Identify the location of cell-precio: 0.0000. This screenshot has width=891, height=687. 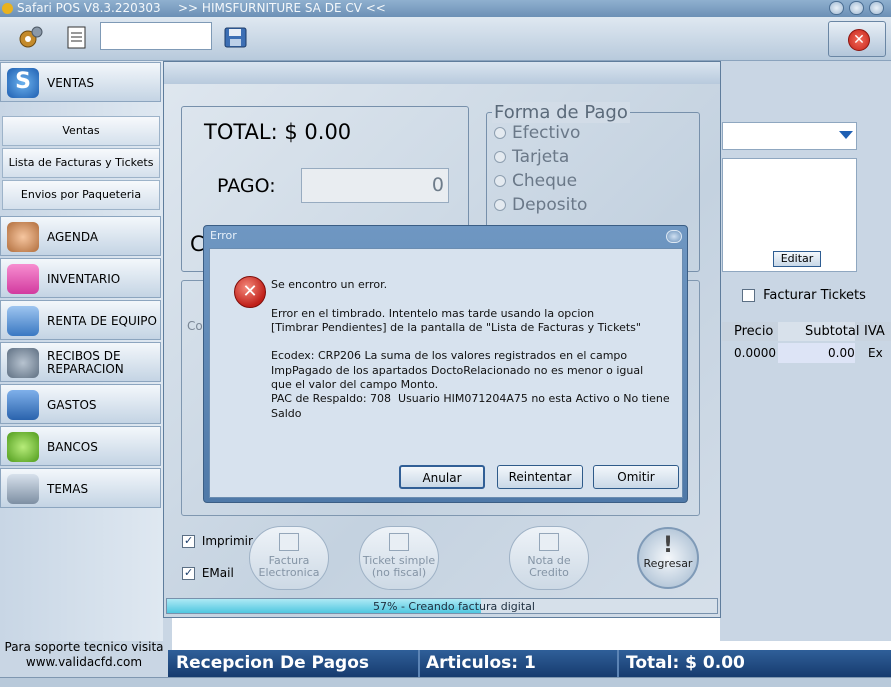
(755, 353).